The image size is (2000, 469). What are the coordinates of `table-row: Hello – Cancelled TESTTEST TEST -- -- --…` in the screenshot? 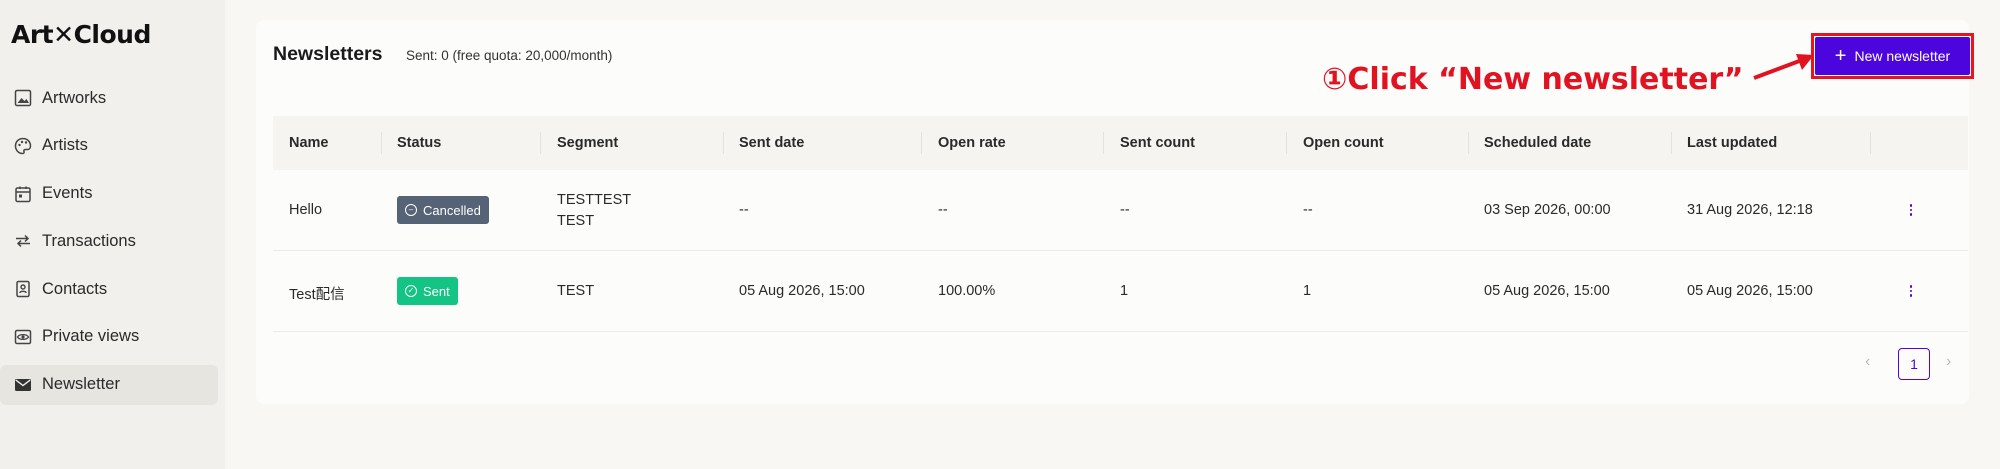 It's located at (1120, 210).